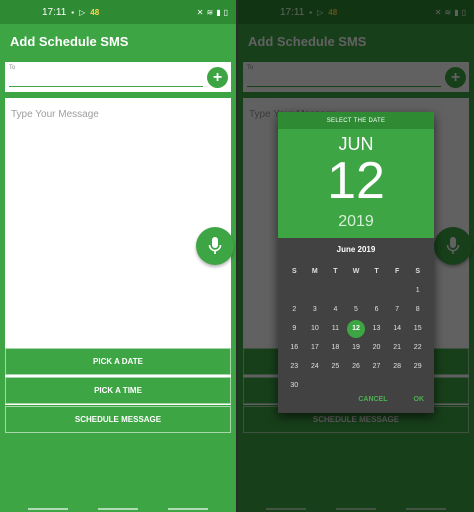  I want to click on calendar-day: 9, so click(294, 328).